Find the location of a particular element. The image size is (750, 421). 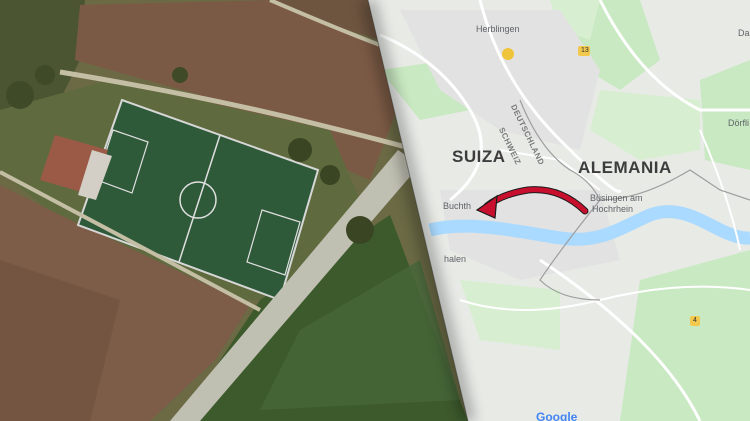

country-label-alemania: ALEMANIA is located at coordinates (625, 167).